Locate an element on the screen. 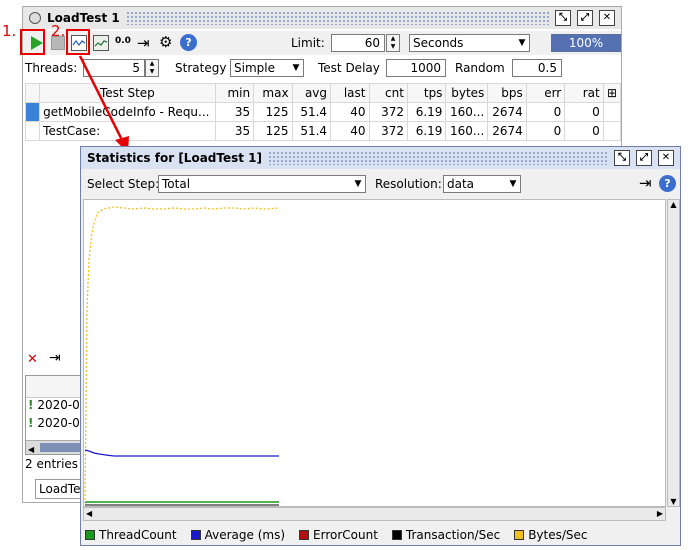  loadtest-toolbar: 0.0 ⇥ ⚙ ? Limit: 60 ▲ ▼ Seconds ▼ 100% is located at coordinates (322, 43).